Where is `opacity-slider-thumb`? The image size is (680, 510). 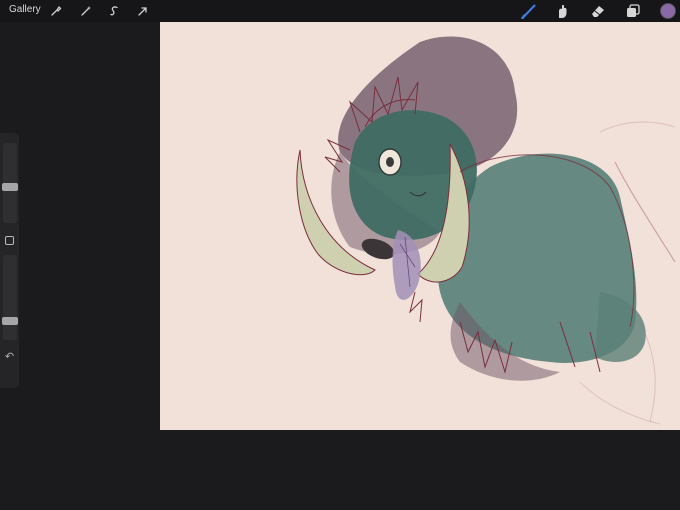
opacity-slider-thumb is located at coordinates (10, 321).